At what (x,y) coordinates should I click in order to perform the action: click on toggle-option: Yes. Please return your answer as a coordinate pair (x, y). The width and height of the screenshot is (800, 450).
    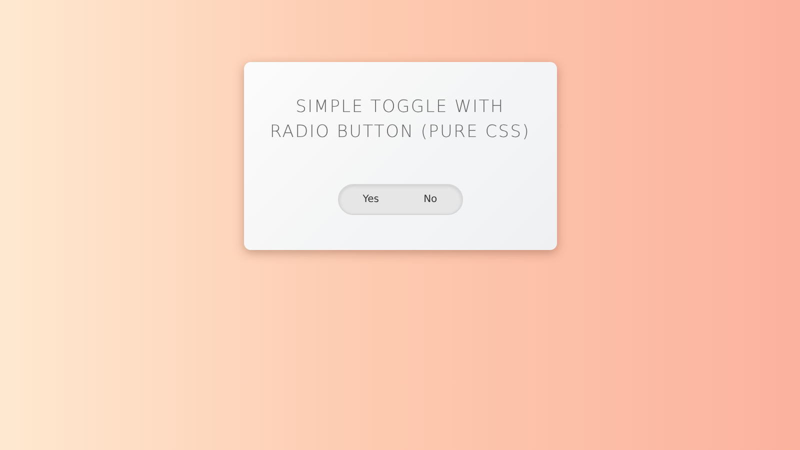
    Looking at the image, I should click on (370, 199).